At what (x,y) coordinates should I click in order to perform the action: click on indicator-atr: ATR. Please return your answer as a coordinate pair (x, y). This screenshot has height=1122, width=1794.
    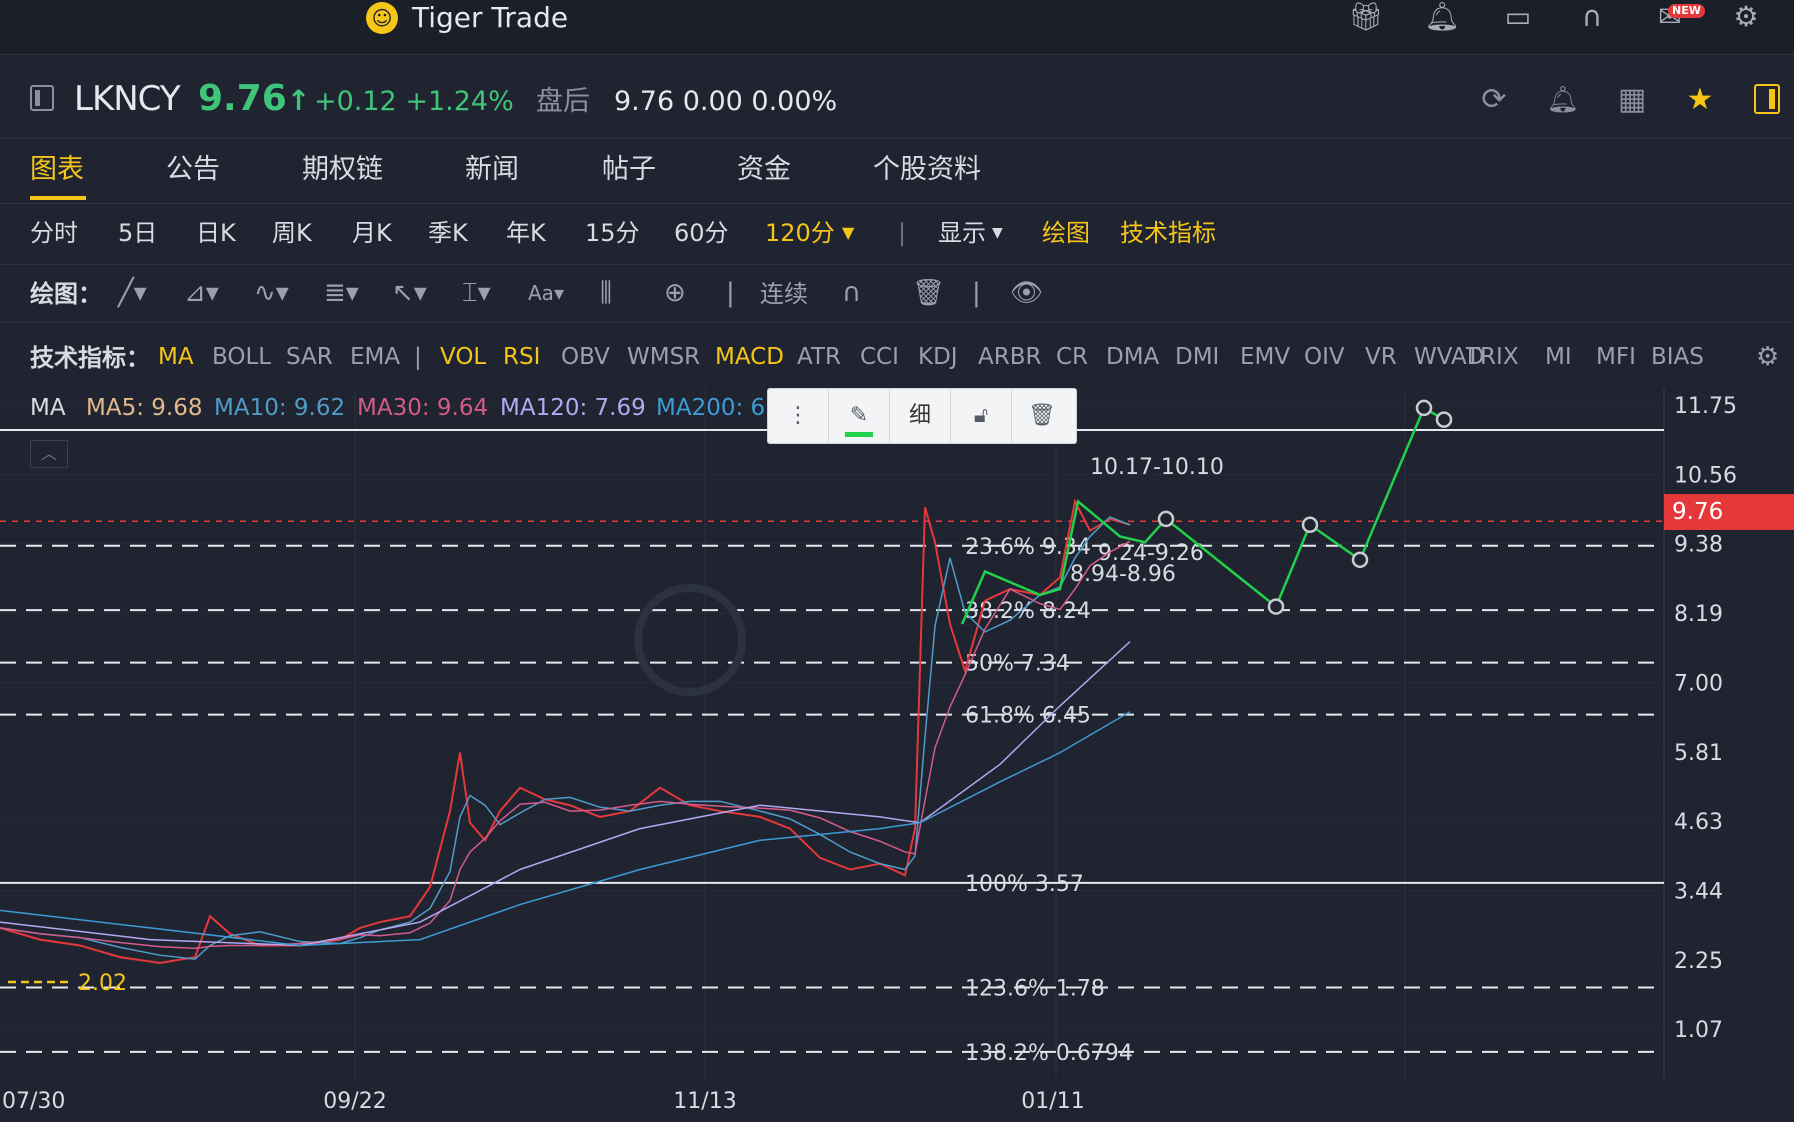
    Looking at the image, I should click on (819, 357).